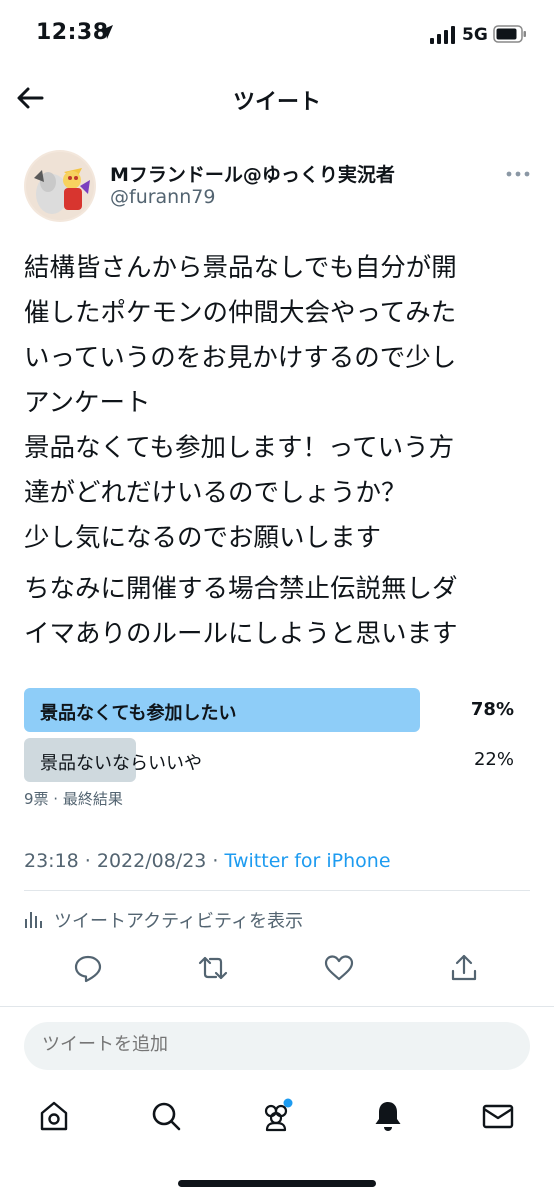 Image resolution: width=554 pixels, height=1200 pixels. What do you see at coordinates (106, 32) in the screenshot?
I see `location-arrow-icon` at bounding box center [106, 32].